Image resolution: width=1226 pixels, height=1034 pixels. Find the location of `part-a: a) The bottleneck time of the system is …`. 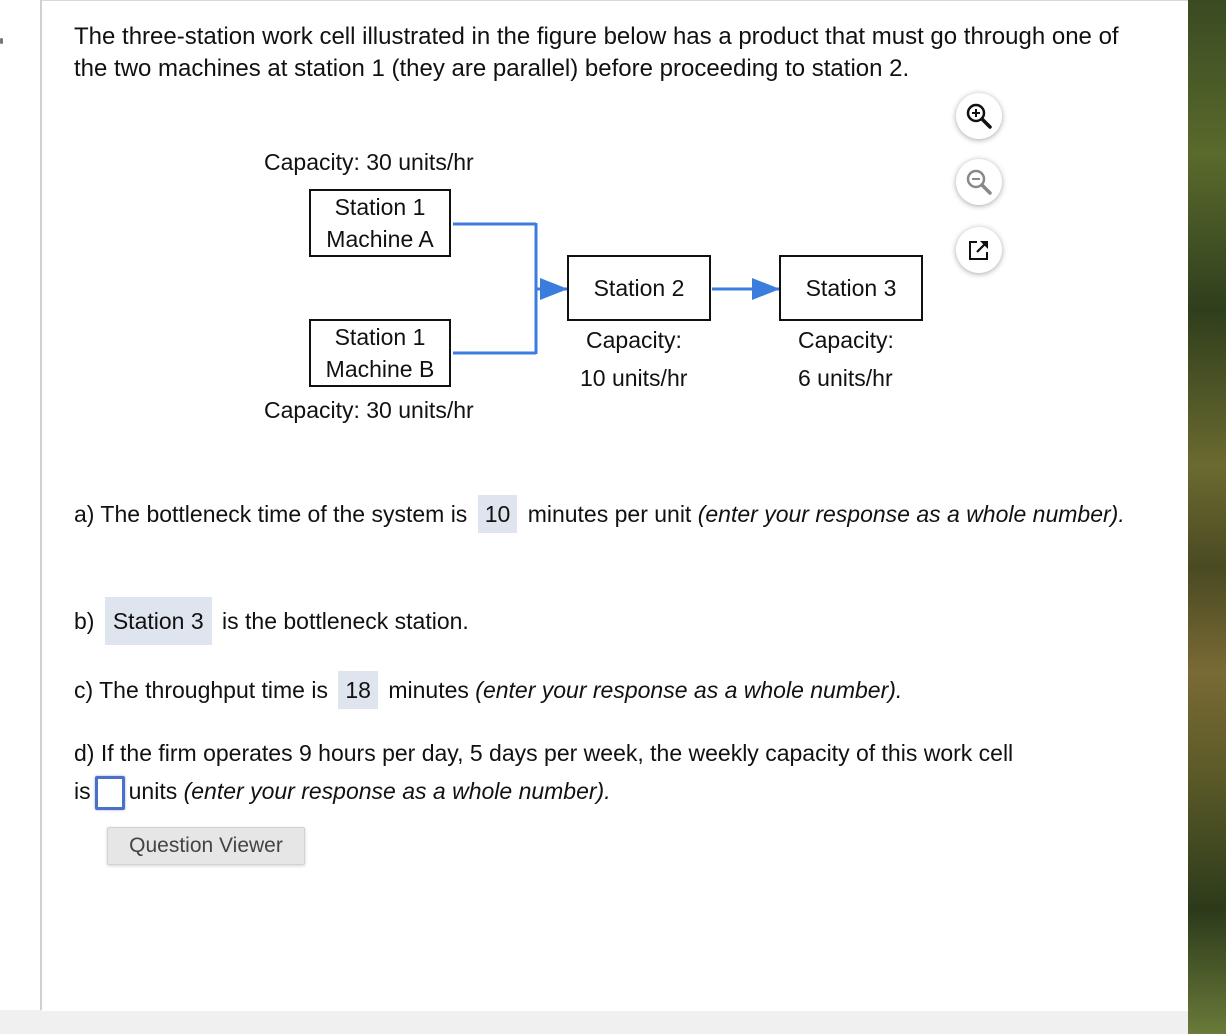

part-a: a) The bottleneck time of the system is … is located at coordinates (614, 514).